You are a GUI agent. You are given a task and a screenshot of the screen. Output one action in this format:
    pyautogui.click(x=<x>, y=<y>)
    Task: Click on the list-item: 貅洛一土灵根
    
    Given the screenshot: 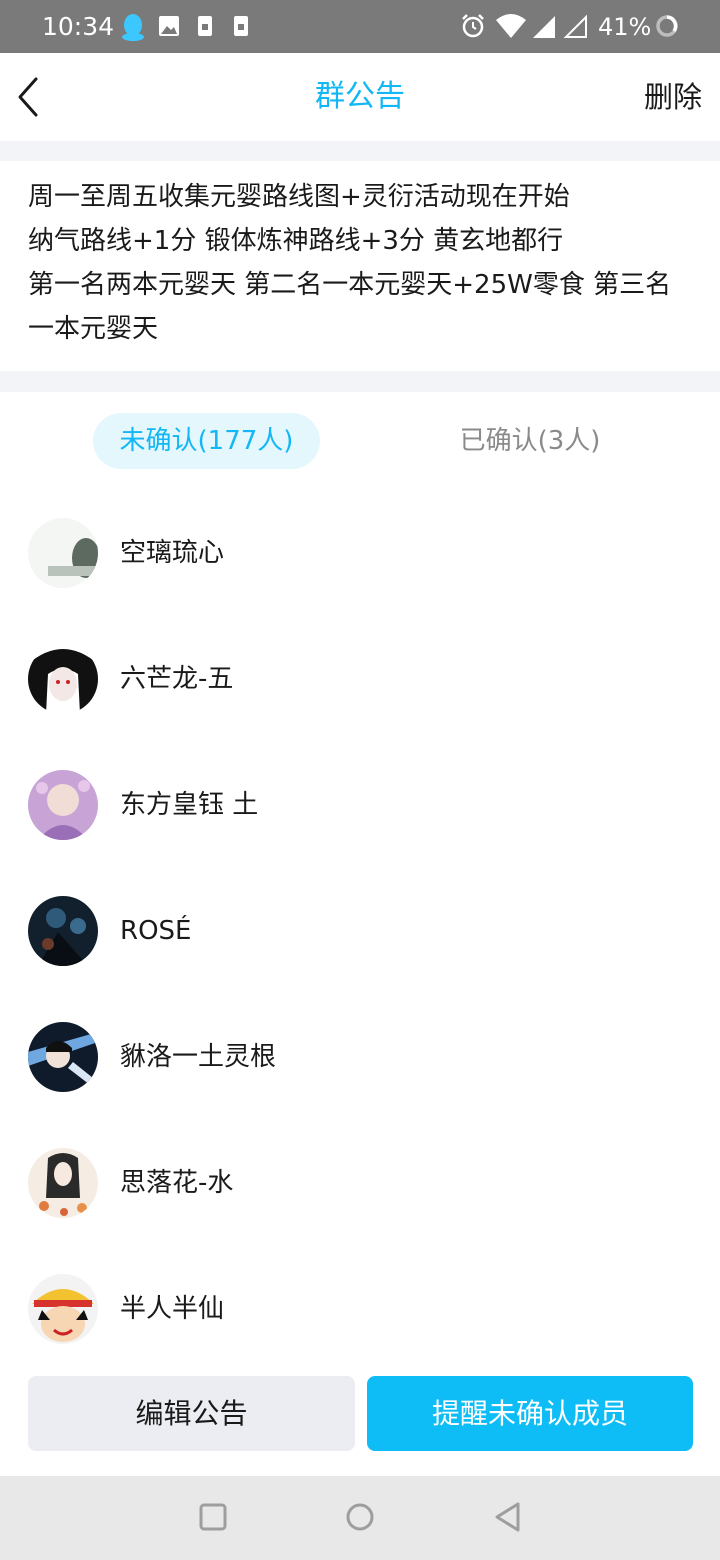 What is the action you would take?
    pyautogui.click(x=360, y=1057)
    